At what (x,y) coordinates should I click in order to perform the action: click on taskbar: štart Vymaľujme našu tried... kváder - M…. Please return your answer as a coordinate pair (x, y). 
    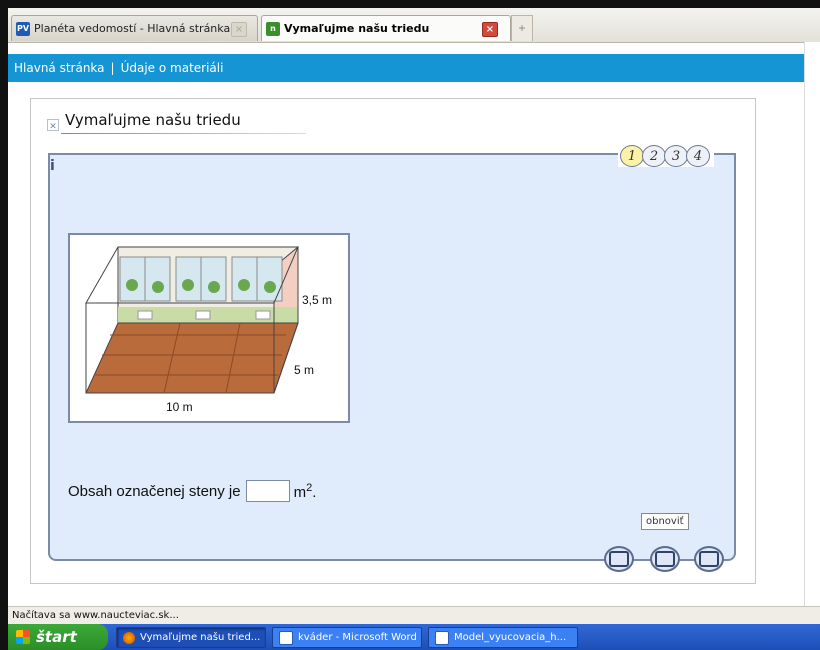
    Looking at the image, I should click on (414, 637).